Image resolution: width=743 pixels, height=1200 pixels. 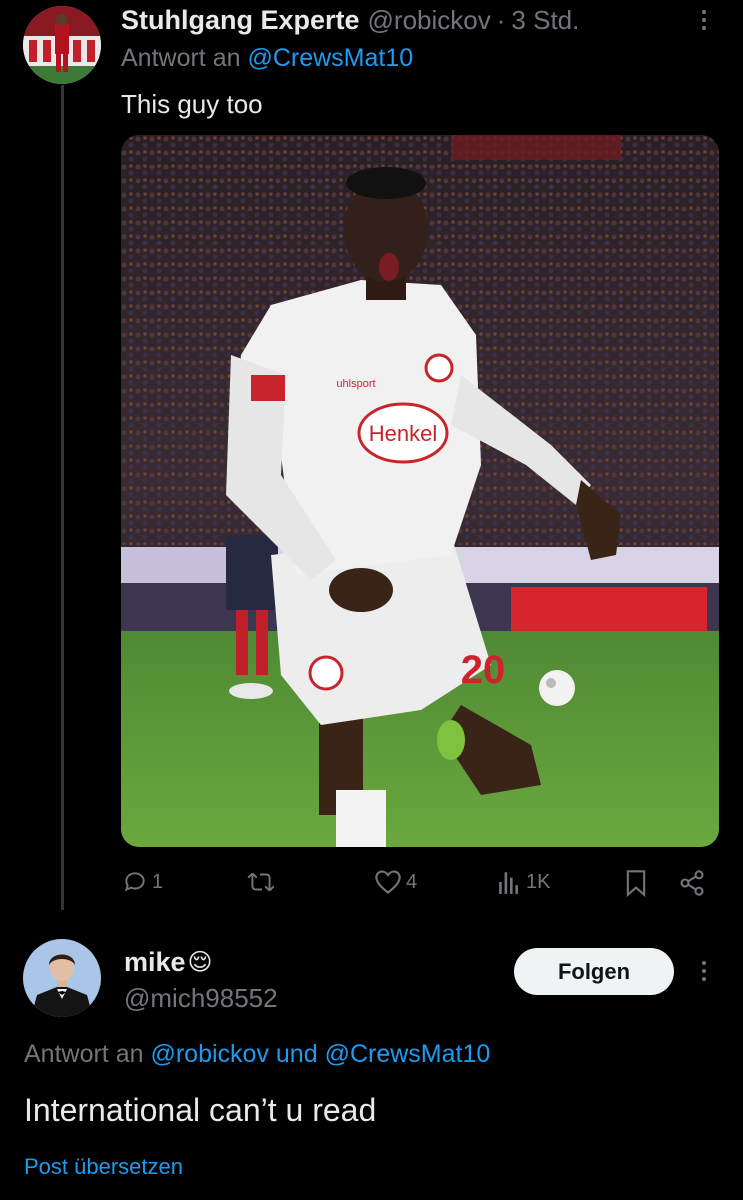 I want to click on reply-to-link: @robickov, so click(x=209, y=1054).